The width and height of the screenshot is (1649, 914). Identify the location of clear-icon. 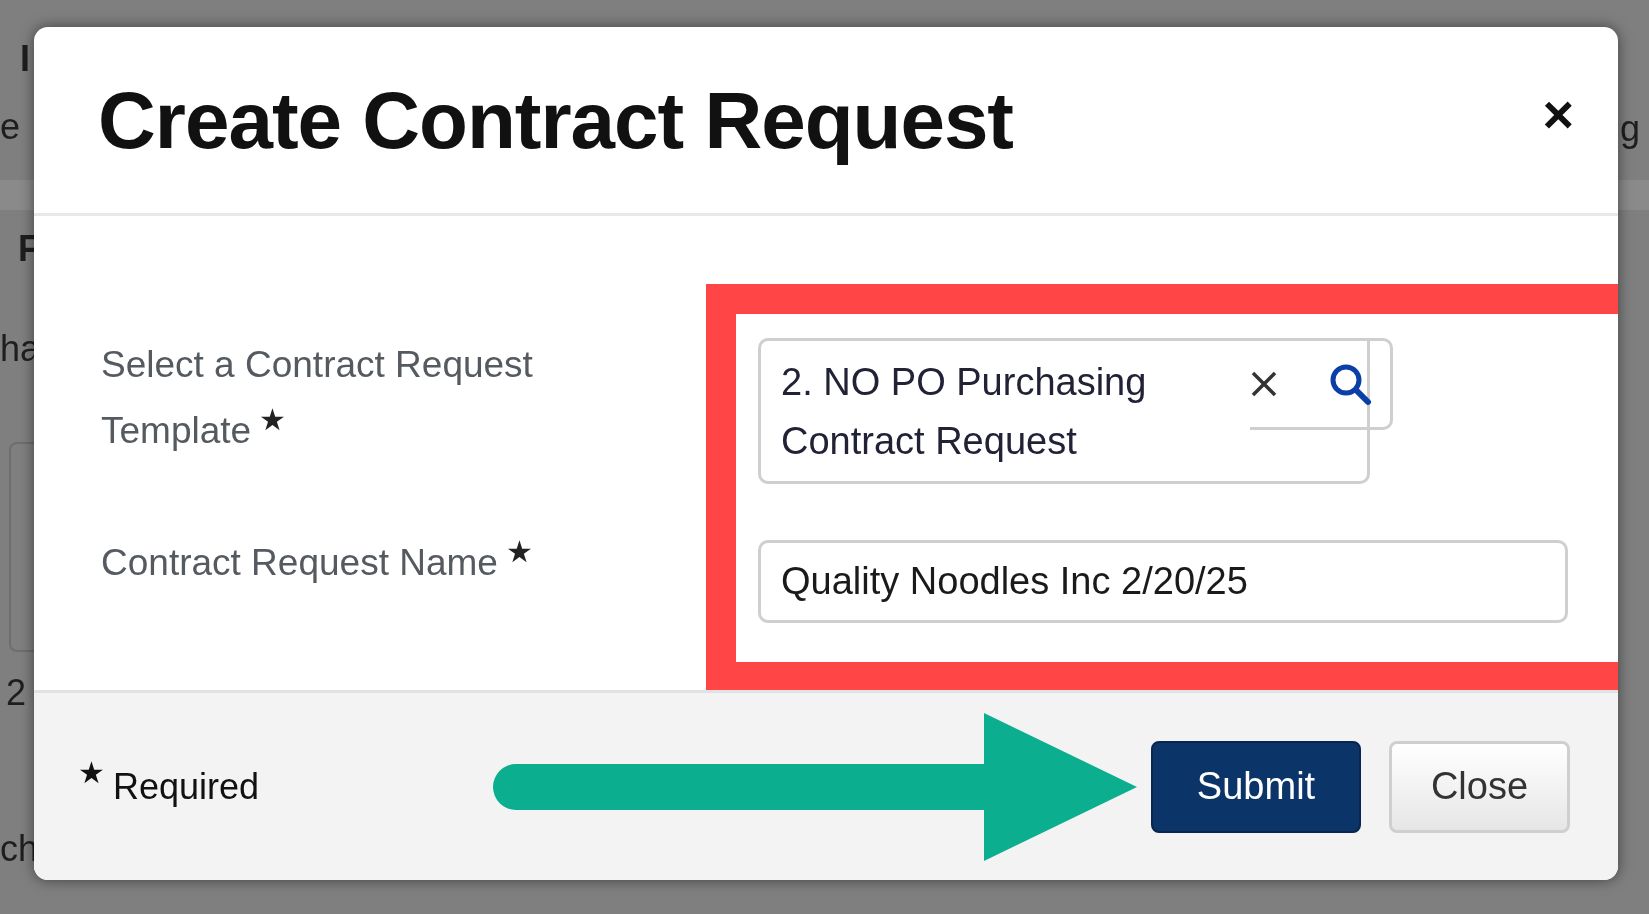
(1264, 384).